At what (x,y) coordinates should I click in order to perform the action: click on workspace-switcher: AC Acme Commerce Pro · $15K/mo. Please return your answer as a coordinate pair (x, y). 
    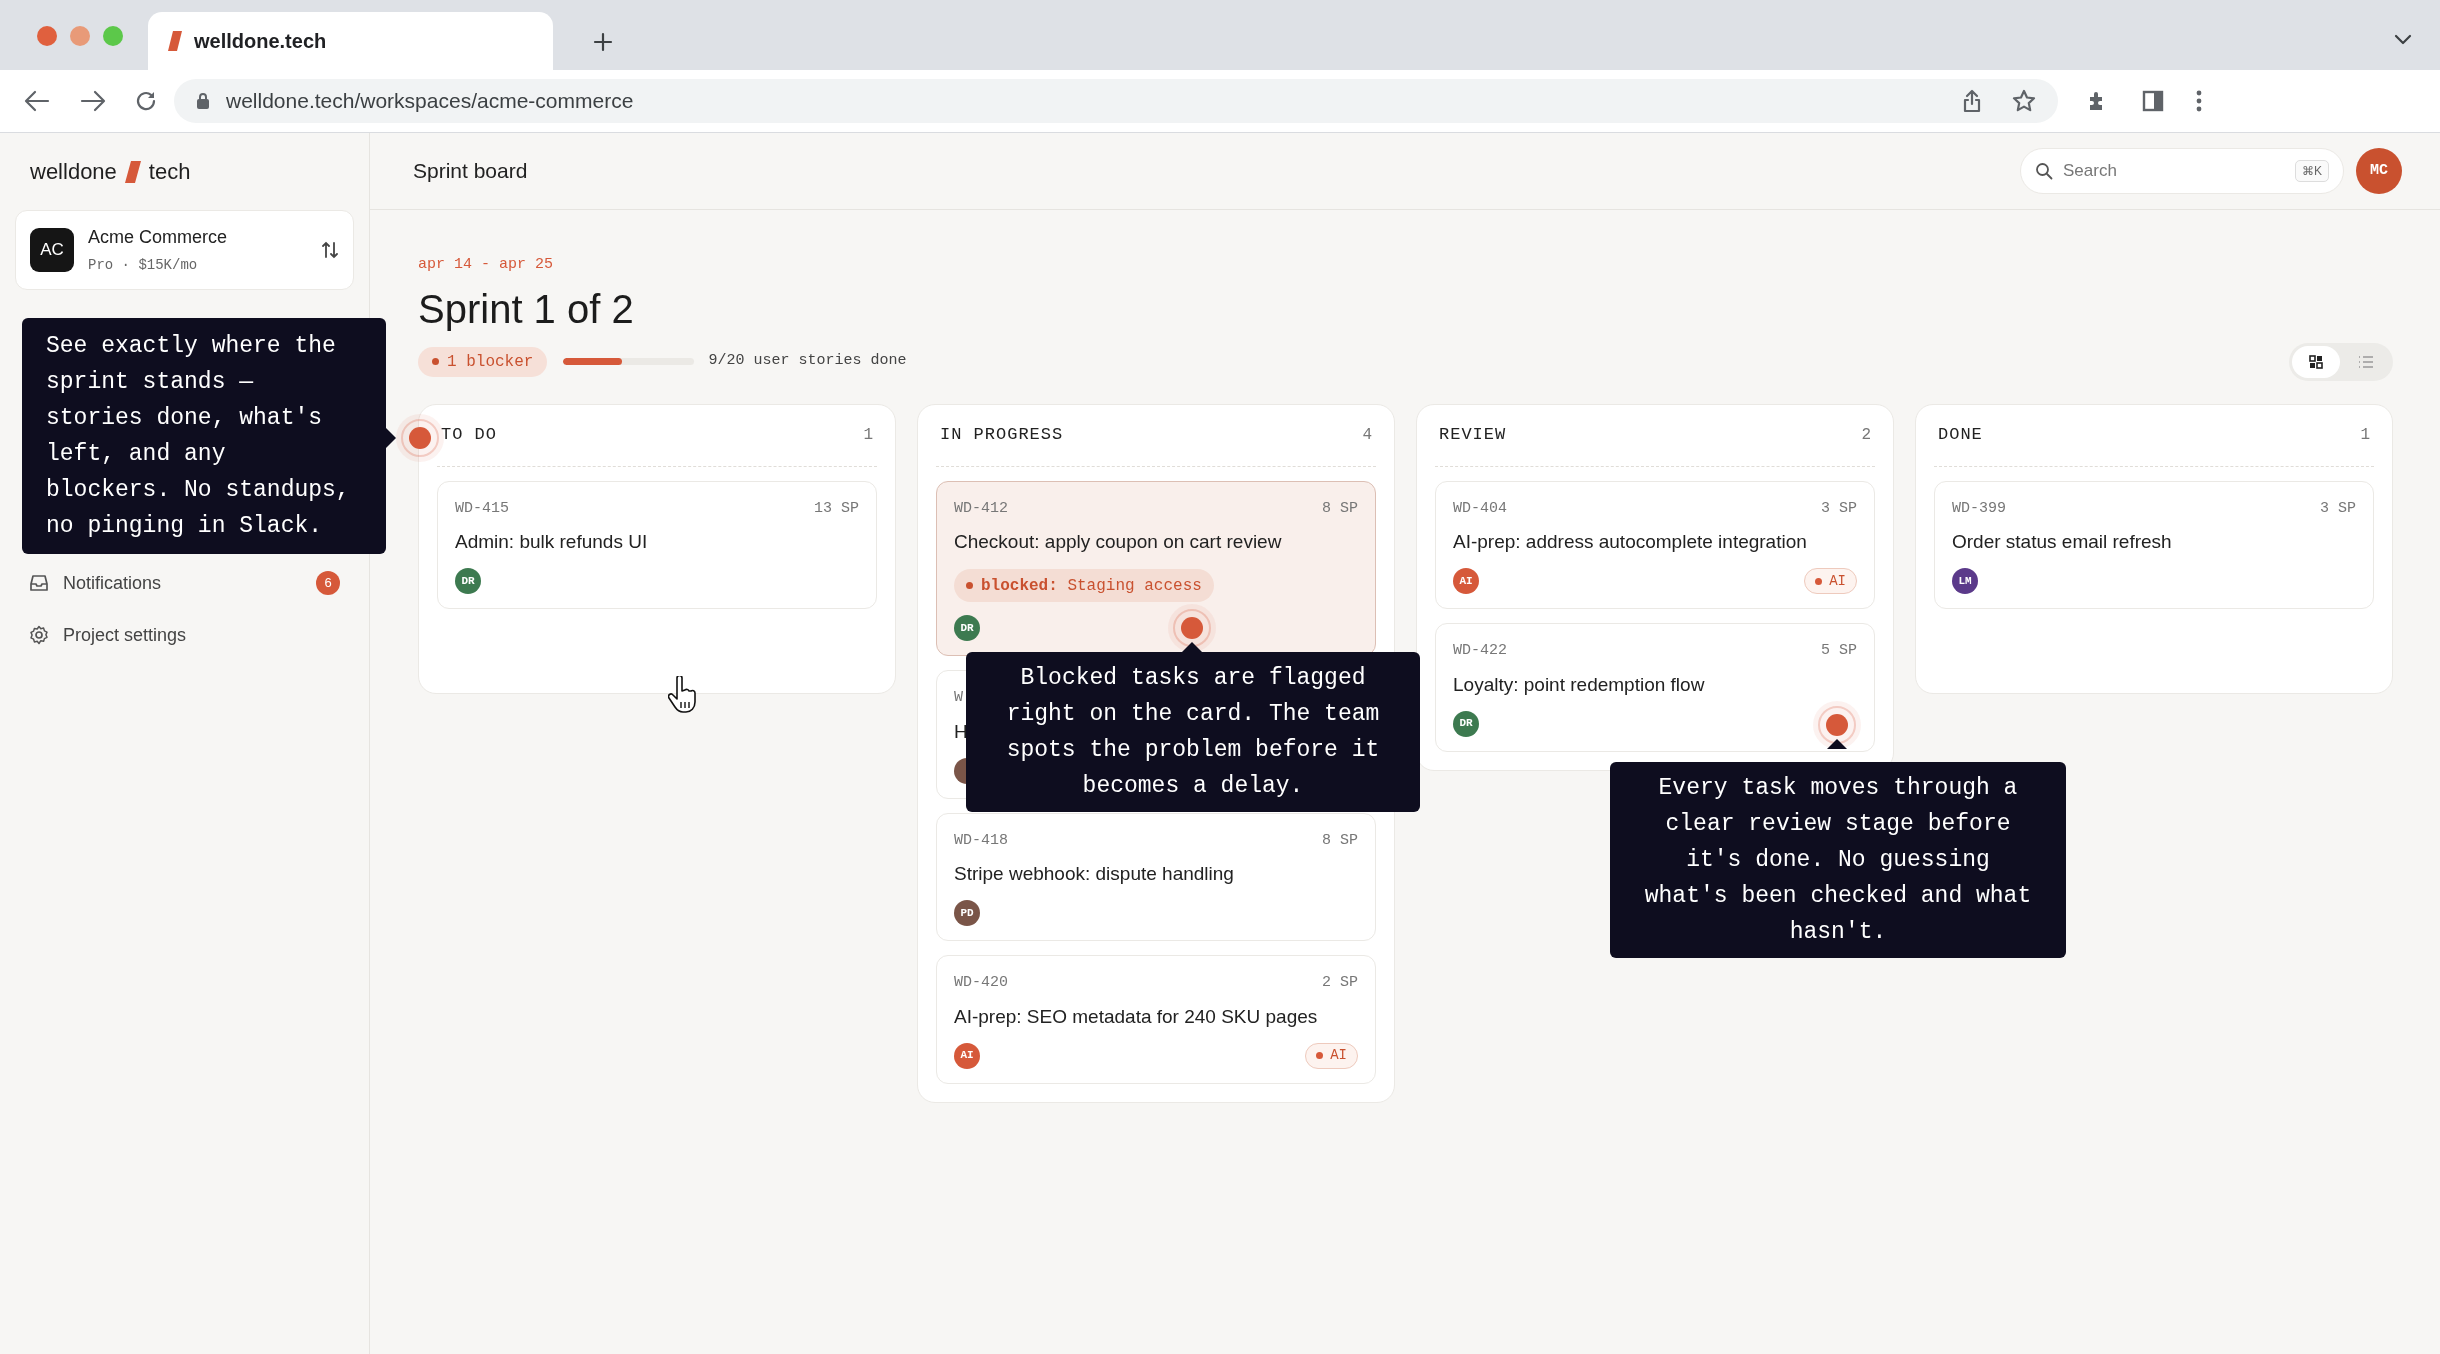
    Looking at the image, I should click on (184, 250).